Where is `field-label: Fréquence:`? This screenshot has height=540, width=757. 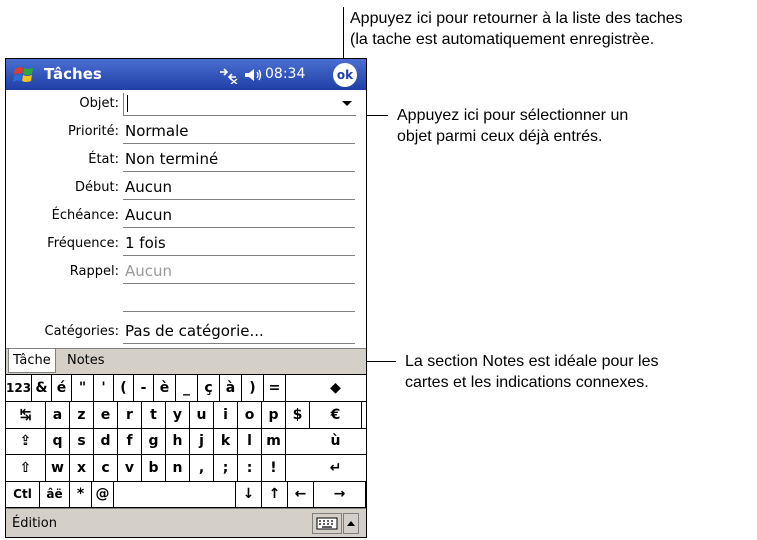
field-label: Fréquence: is located at coordinates (83, 243).